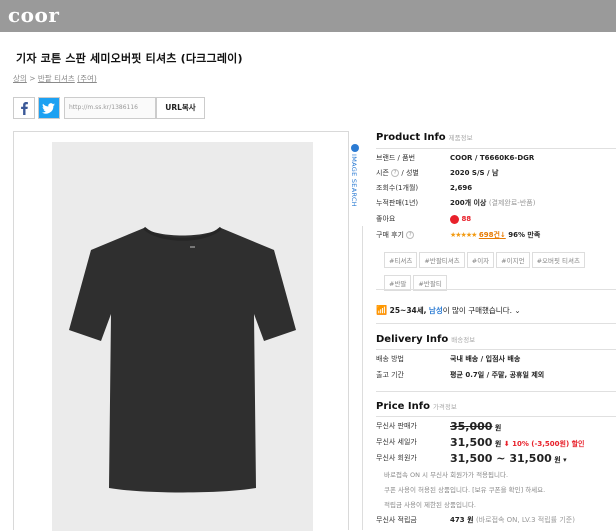 The image size is (616, 531). Describe the element at coordinates (444, 407) in the screenshot. I see `price-info-subtitle: 가격정보` at that location.